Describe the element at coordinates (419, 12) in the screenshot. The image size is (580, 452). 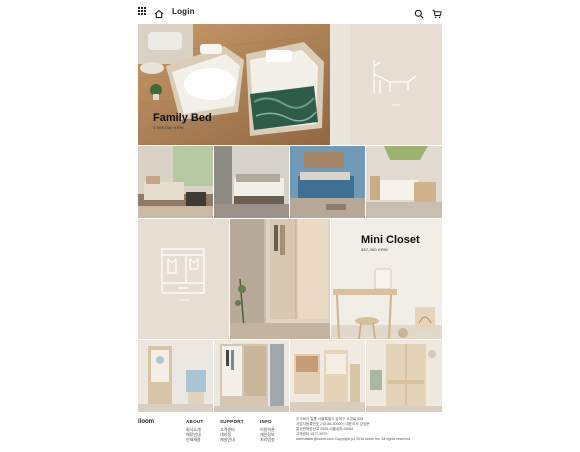
I see `search-icon` at that location.